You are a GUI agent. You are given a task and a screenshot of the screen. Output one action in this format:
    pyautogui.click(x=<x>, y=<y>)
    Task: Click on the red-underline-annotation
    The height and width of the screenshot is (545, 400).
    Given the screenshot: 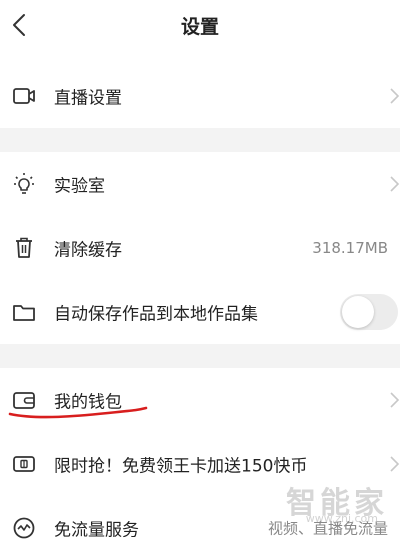 What is the action you would take?
    pyautogui.click(x=78, y=412)
    